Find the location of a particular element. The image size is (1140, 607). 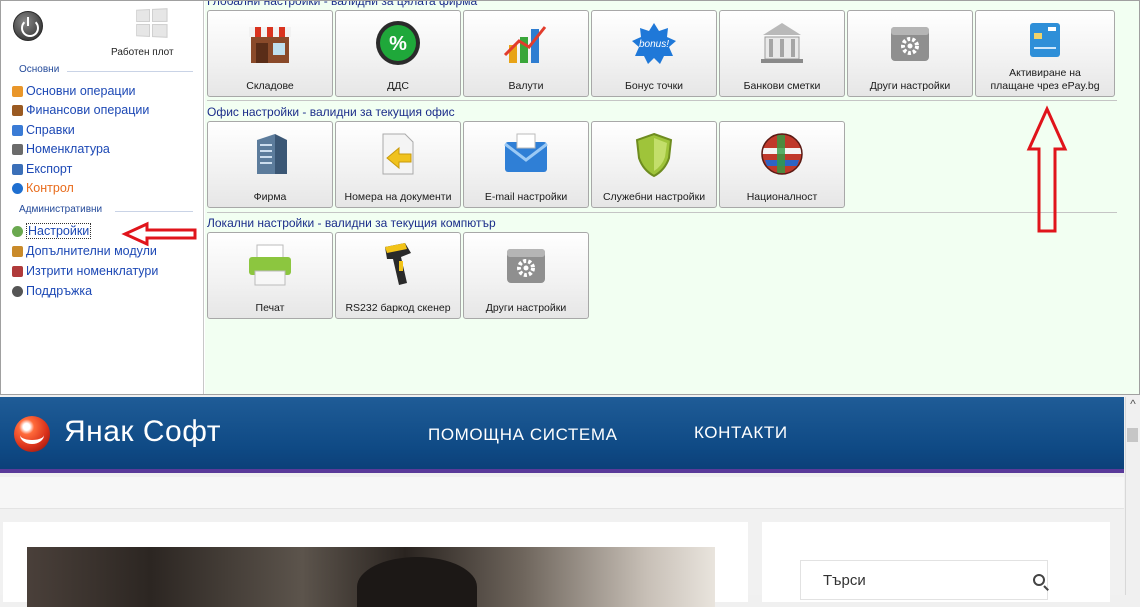

scrollbar-up-arrow-icon: ^ is located at coordinates (1132, 406).